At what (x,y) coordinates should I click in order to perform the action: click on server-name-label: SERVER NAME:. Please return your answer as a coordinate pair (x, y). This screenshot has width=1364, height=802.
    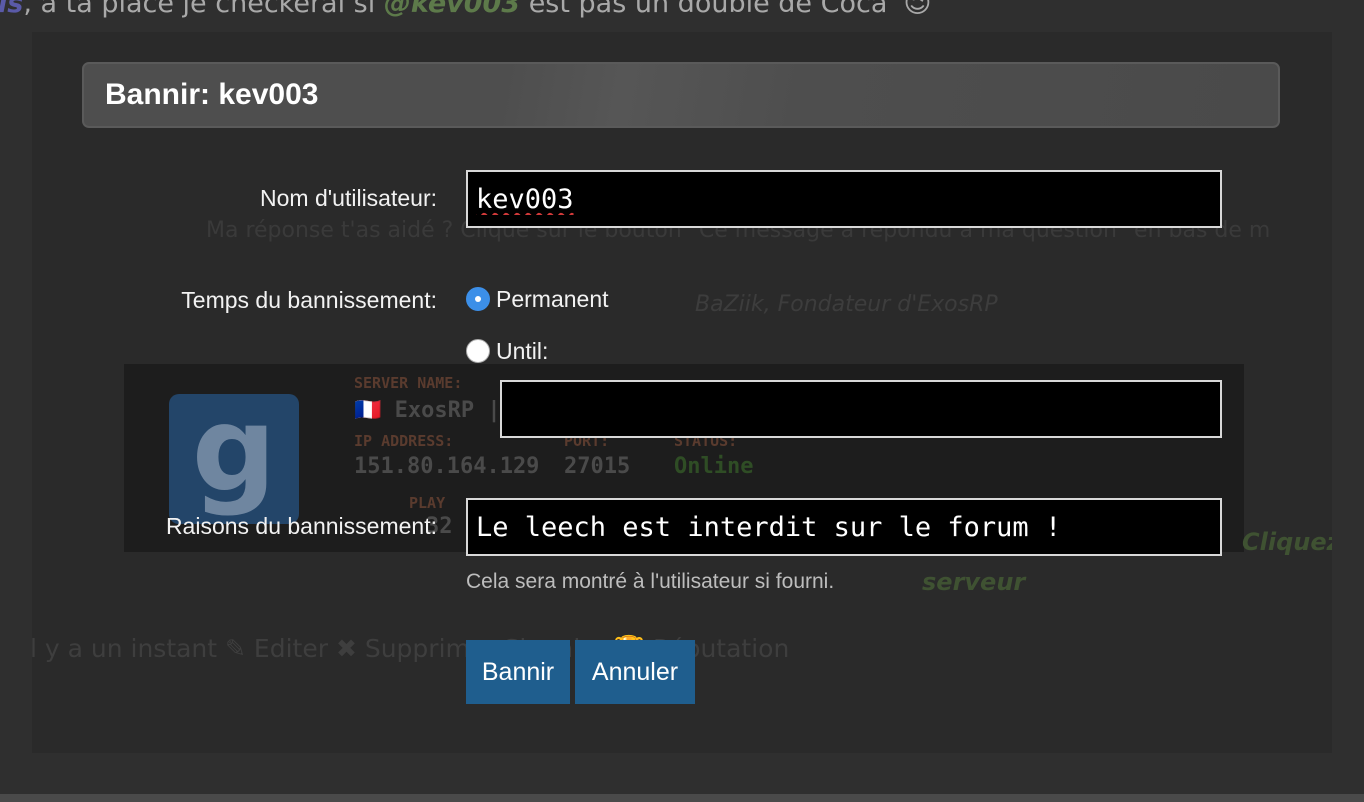
    Looking at the image, I should click on (408, 383).